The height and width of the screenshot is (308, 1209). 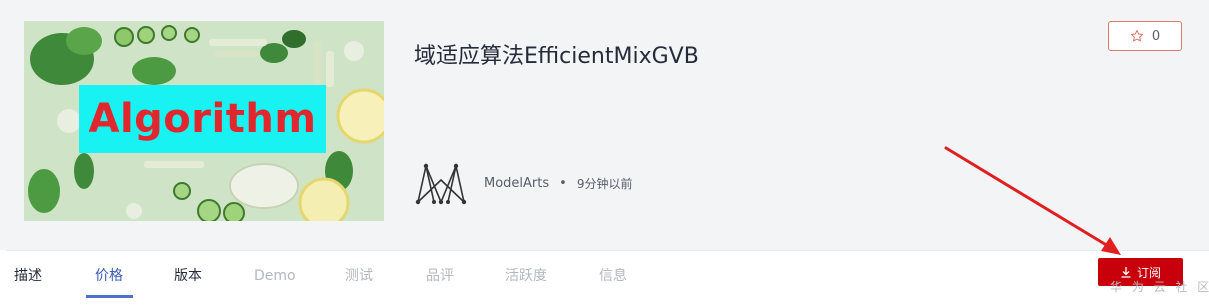 What do you see at coordinates (516, 183) in the screenshot?
I see `author-name: ModelArts` at bounding box center [516, 183].